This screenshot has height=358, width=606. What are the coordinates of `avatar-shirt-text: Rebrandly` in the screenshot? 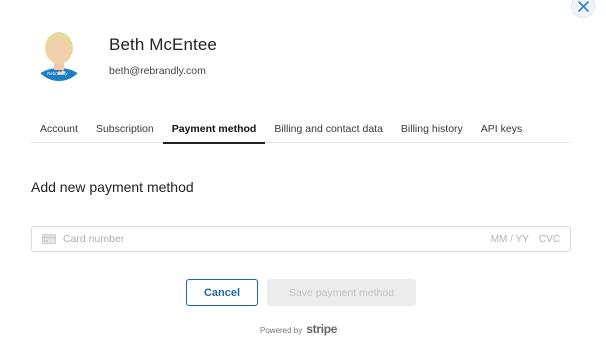 It's located at (57, 73).